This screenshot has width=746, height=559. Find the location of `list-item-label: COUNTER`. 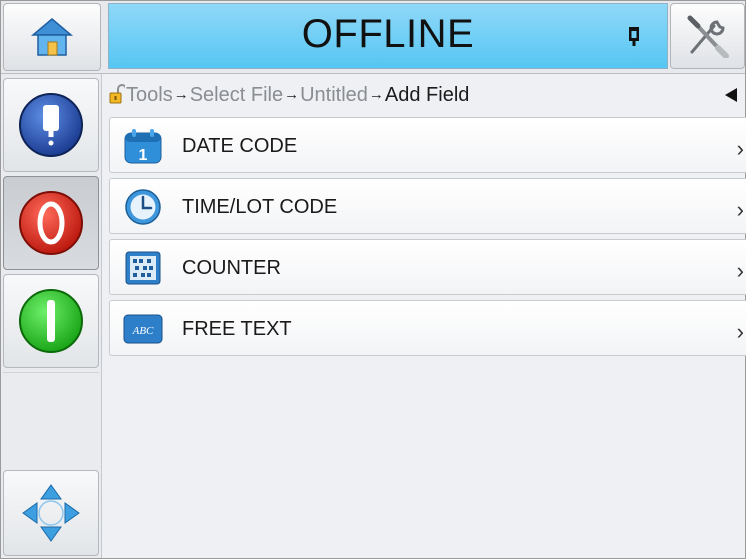

list-item-label: COUNTER is located at coordinates (231, 268).